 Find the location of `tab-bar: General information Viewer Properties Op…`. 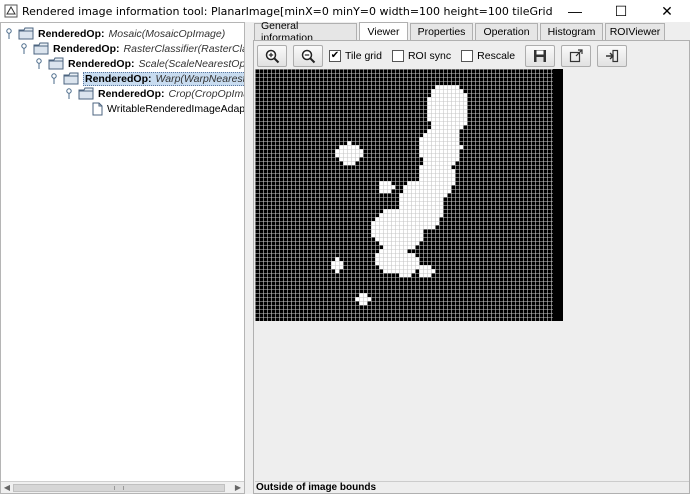

tab-bar: General information Viewer Properties Op… is located at coordinates (460, 32).